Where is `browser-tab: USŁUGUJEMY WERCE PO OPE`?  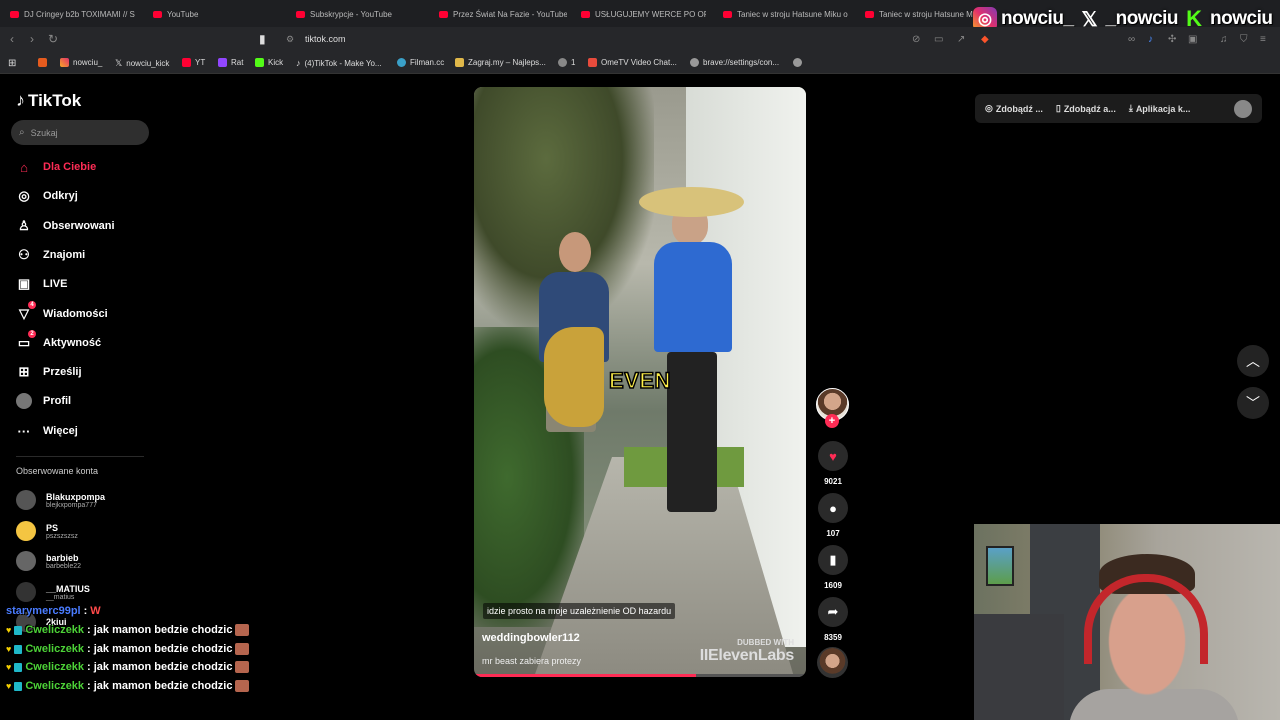
browser-tab: USŁUGUJEMY WERCE PO OPE is located at coordinates (643, 14).